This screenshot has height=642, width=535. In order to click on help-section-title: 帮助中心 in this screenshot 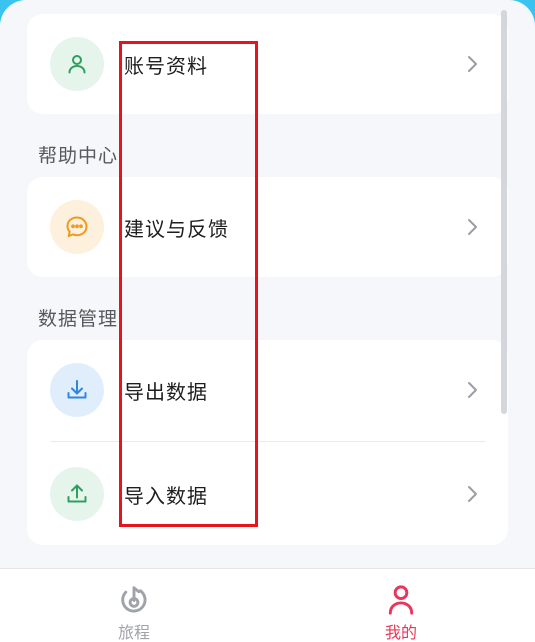, I will do `click(78, 156)`.